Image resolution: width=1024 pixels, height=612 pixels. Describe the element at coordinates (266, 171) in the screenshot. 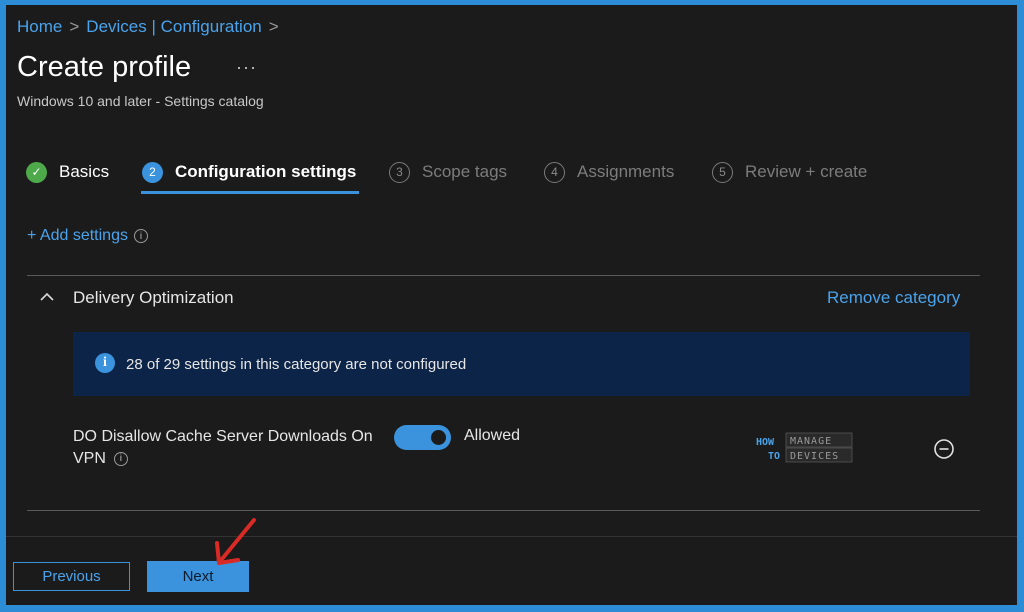

I see `step-label: Configuration settings` at that location.